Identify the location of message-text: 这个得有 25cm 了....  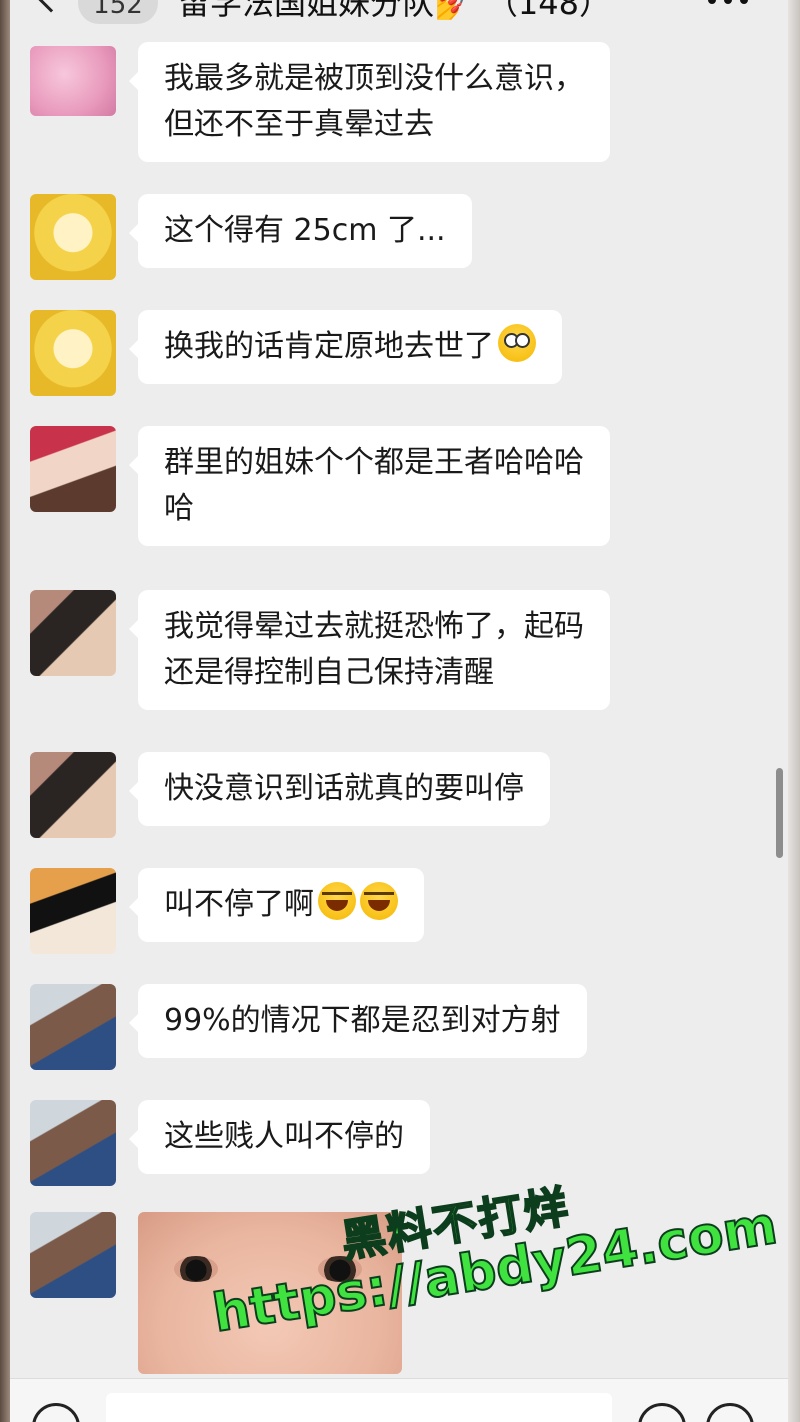
(305, 230).